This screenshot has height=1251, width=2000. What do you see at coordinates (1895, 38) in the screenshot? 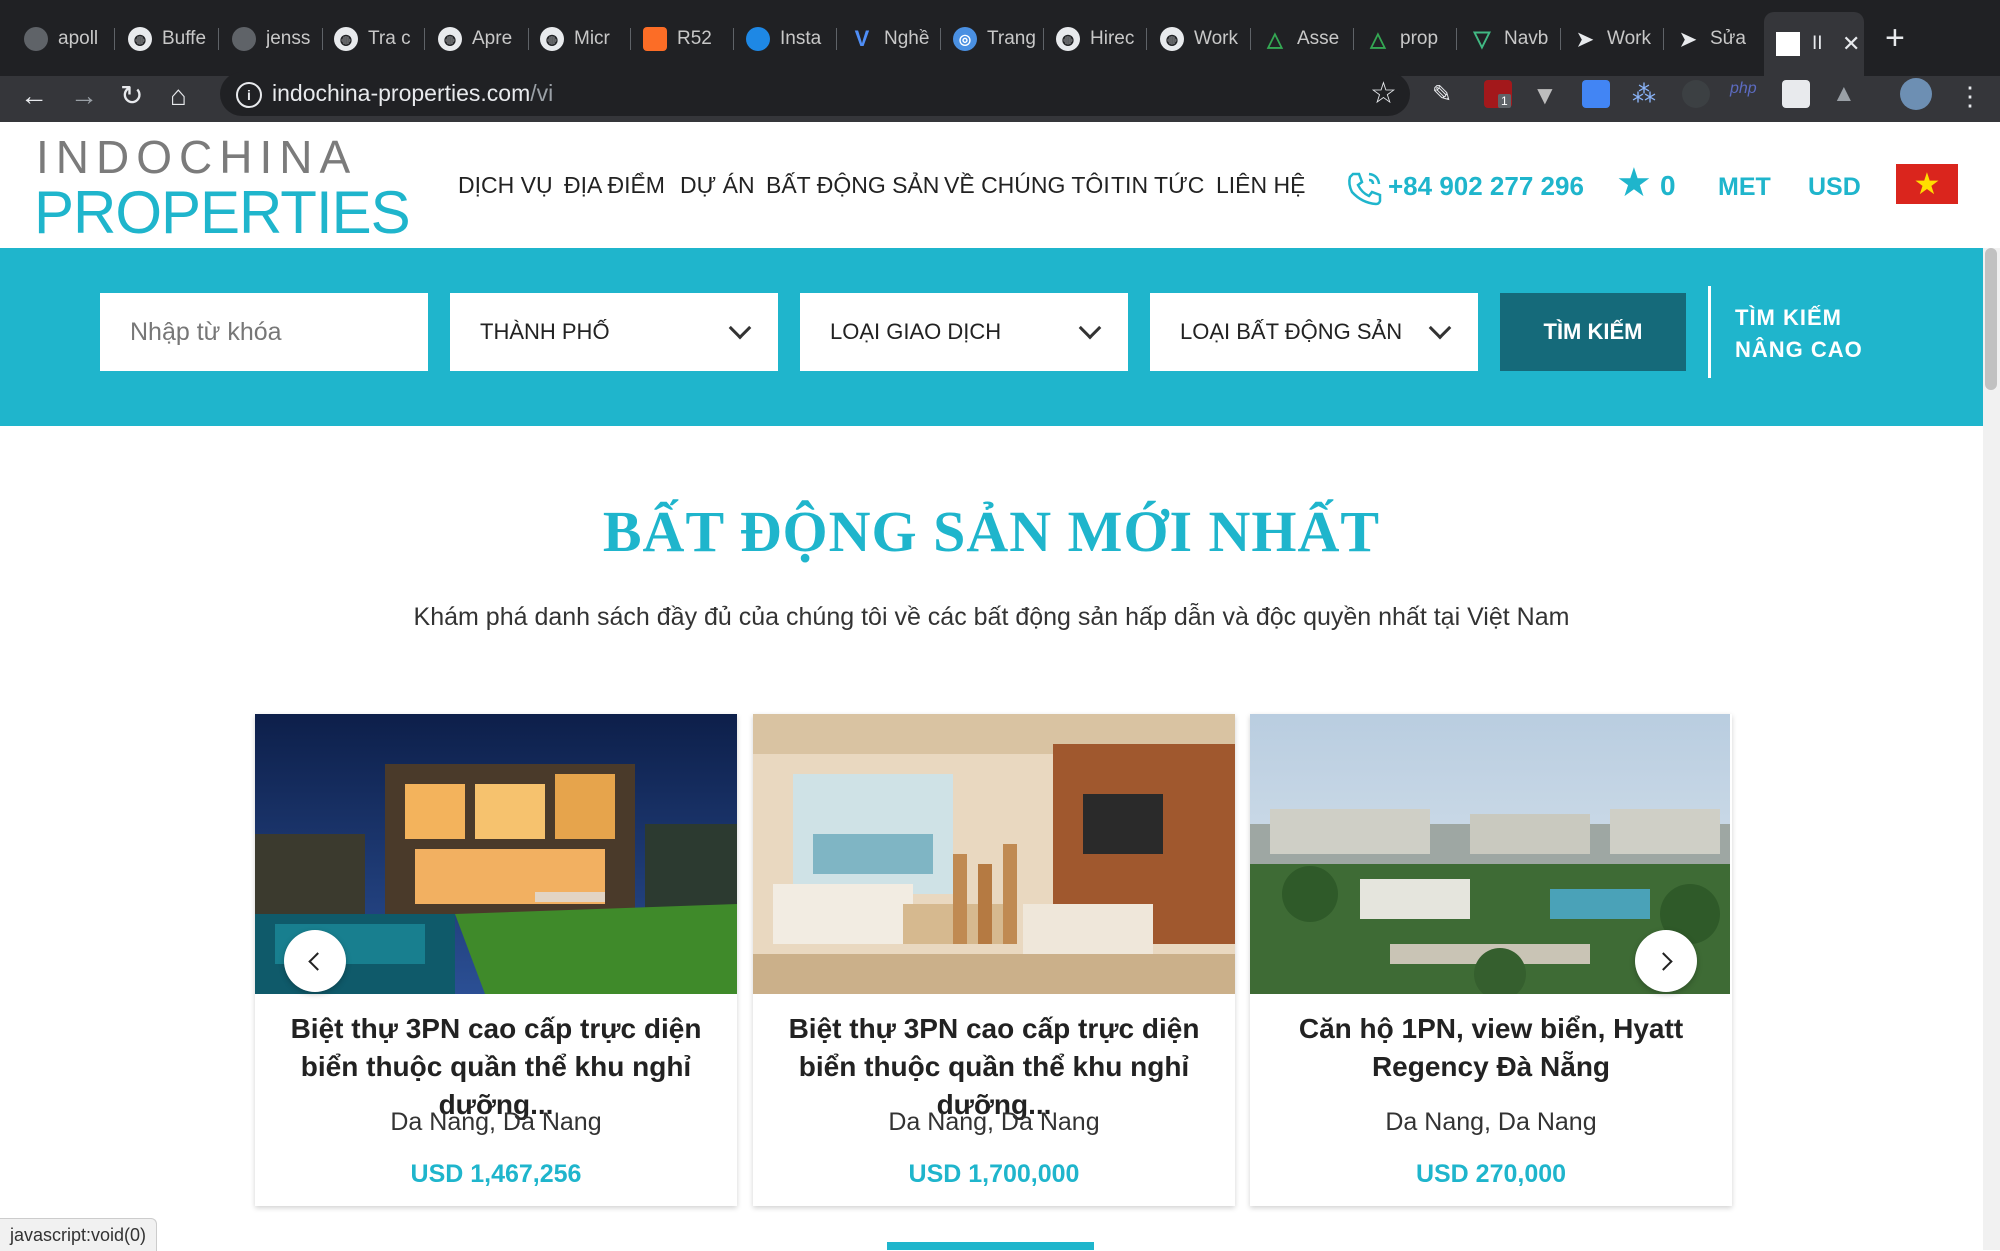
I see `new-tab-icon: +` at bounding box center [1895, 38].